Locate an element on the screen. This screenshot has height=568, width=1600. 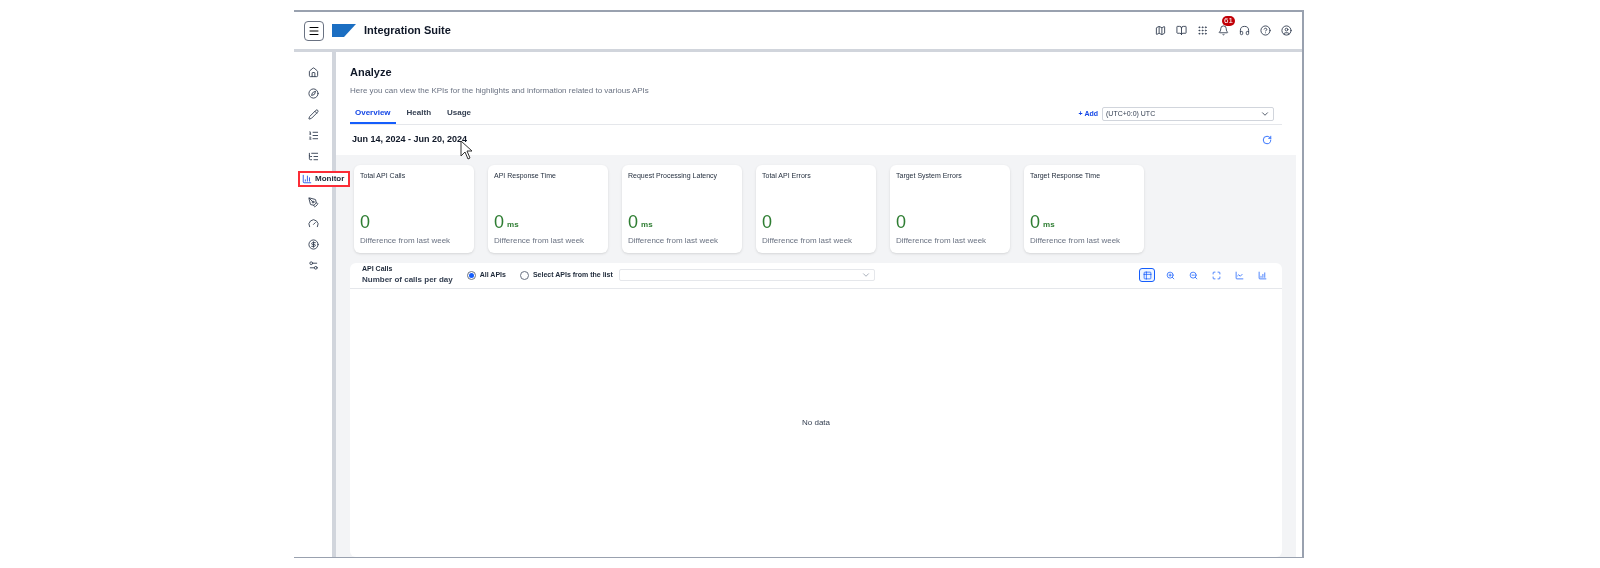
refresh-icon is located at coordinates (1267, 139).